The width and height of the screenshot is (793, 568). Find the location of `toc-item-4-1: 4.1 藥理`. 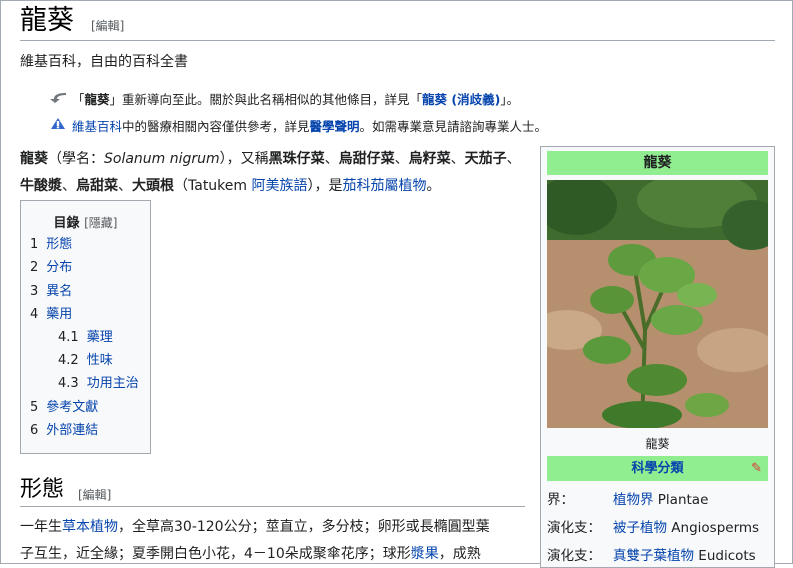

toc-item-4-1: 4.1 藥理 is located at coordinates (85, 338).